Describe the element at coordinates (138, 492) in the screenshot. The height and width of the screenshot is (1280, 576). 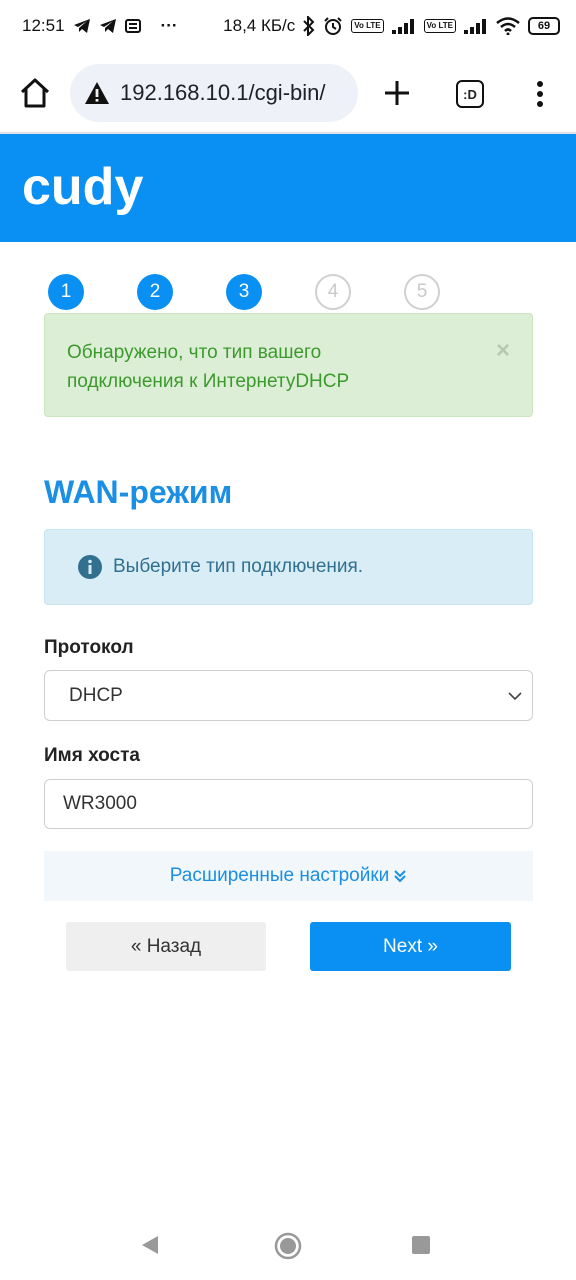
I see `page-title: WAN-режим` at that location.